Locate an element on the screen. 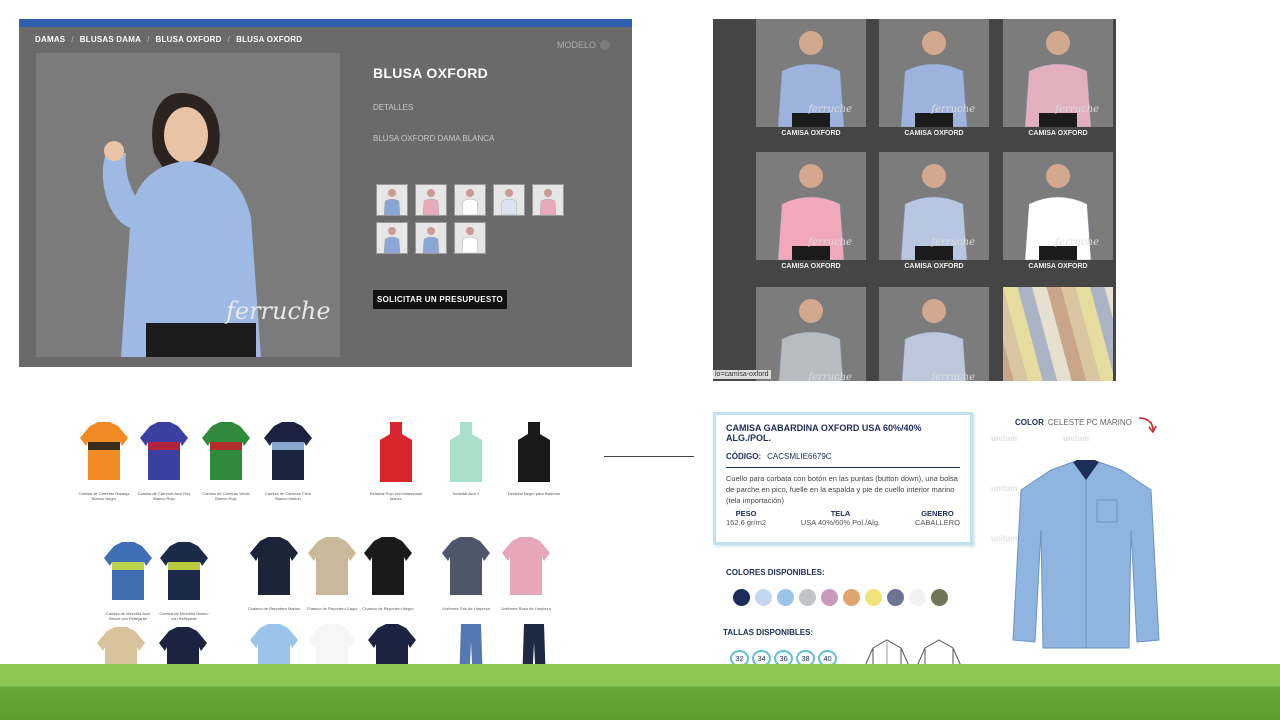 Image resolution: width=1280 pixels, height=720 pixels. request-quote-button: SOLICITAR UN PRESUPUESTO is located at coordinates (440, 299).